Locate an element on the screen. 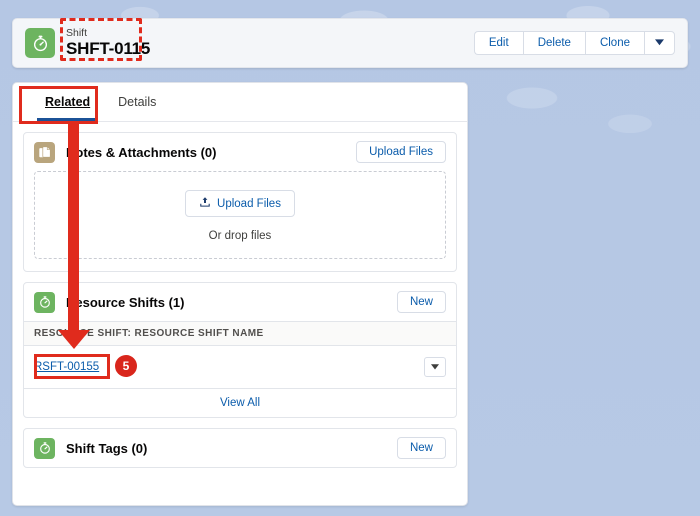  record-title-block: Shift SHFT-0115 is located at coordinates (108, 43).